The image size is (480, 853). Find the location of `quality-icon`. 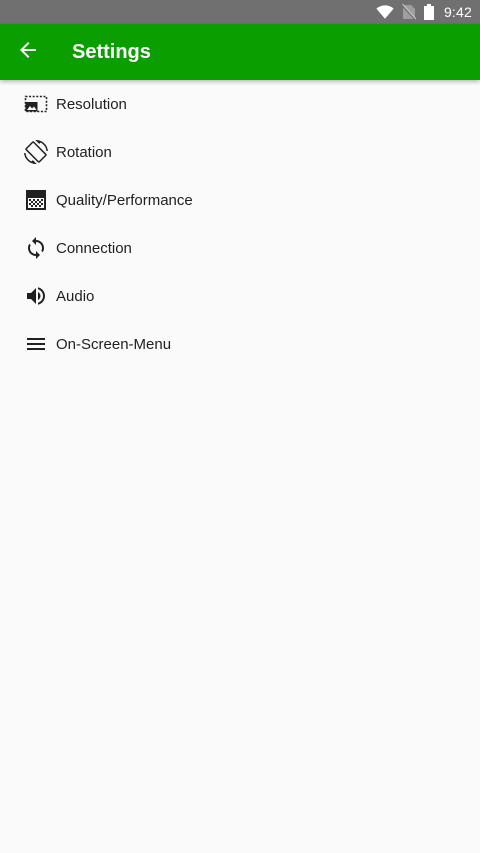

quality-icon is located at coordinates (36, 200).